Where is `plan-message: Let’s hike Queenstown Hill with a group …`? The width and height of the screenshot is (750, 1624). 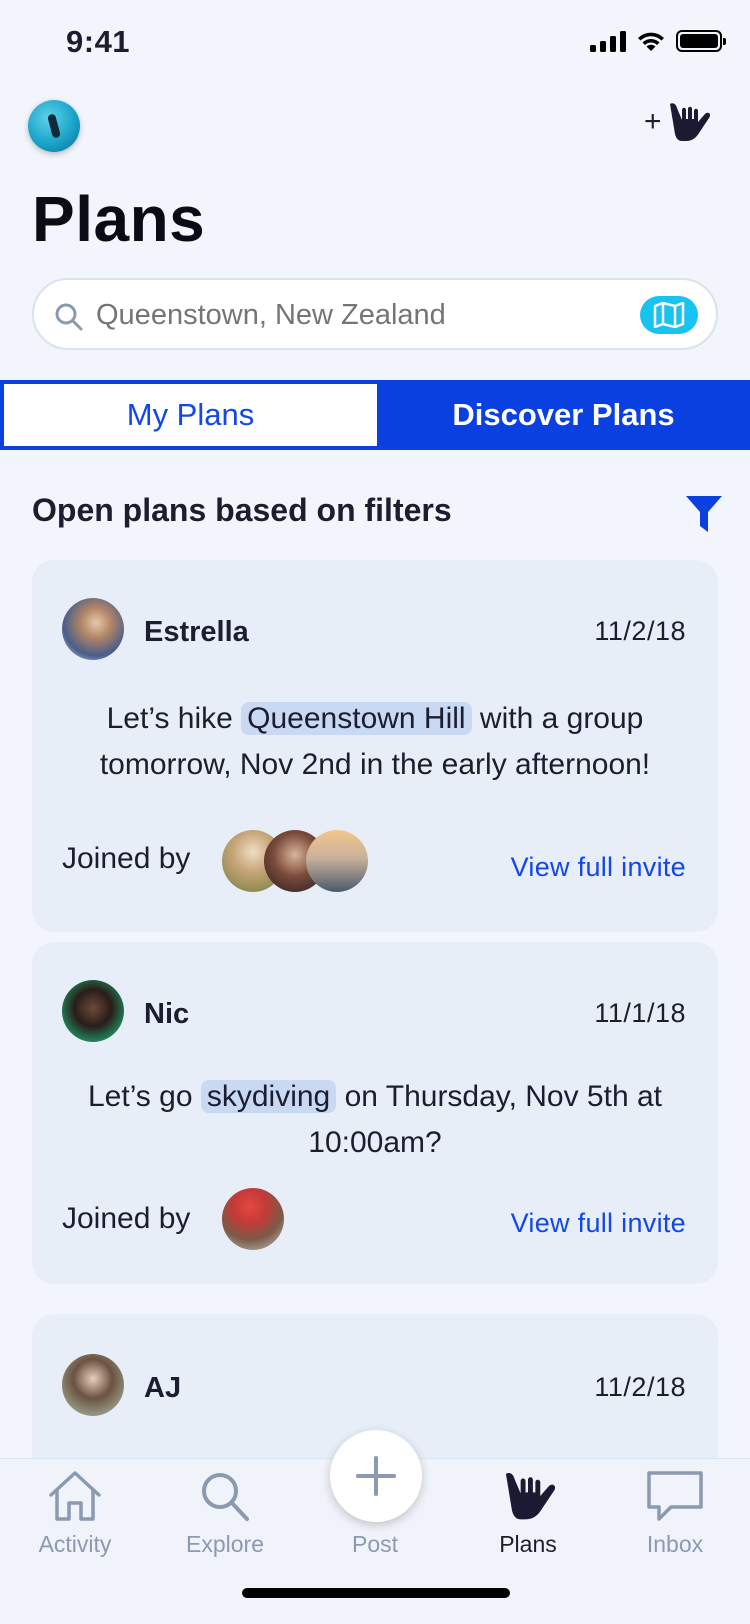 plan-message: Let’s hike Queenstown Hill with a group … is located at coordinates (375, 741).